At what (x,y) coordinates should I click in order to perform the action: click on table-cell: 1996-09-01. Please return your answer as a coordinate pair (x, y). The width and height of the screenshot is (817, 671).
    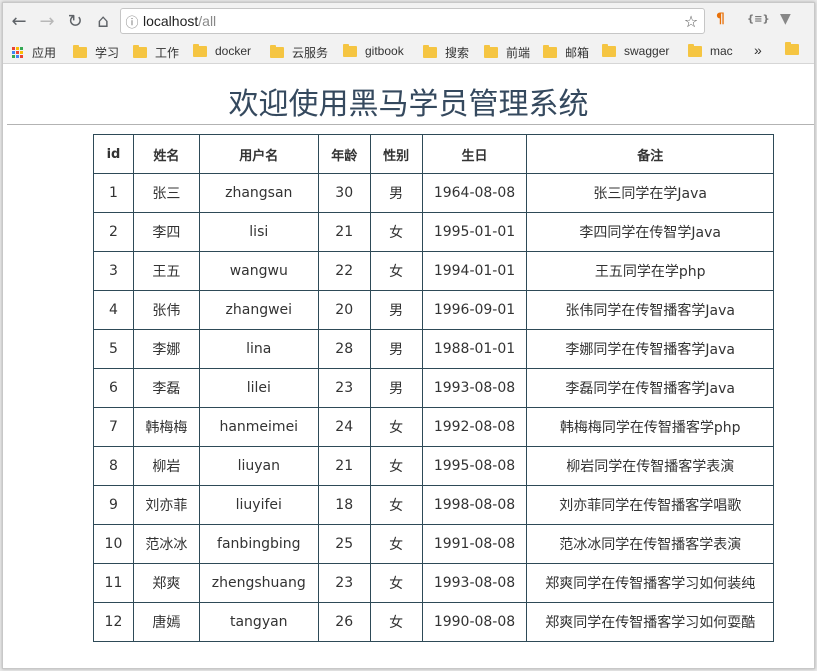
    Looking at the image, I should click on (474, 310).